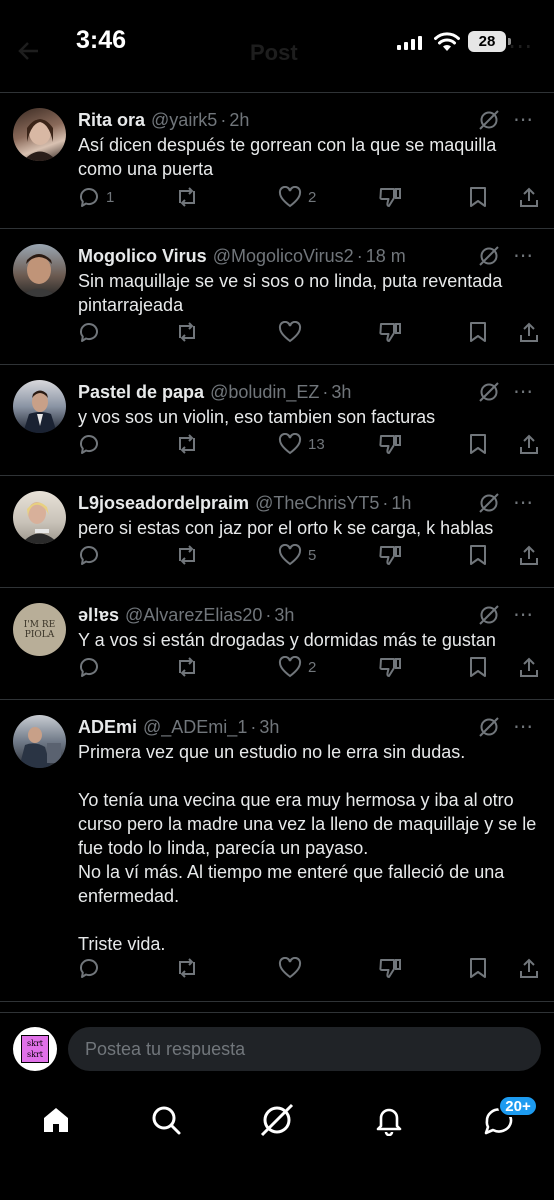 The height and width of the screenshot is (1200, 554). I want to click on notification-badge: 20+, so click(518, 1106).